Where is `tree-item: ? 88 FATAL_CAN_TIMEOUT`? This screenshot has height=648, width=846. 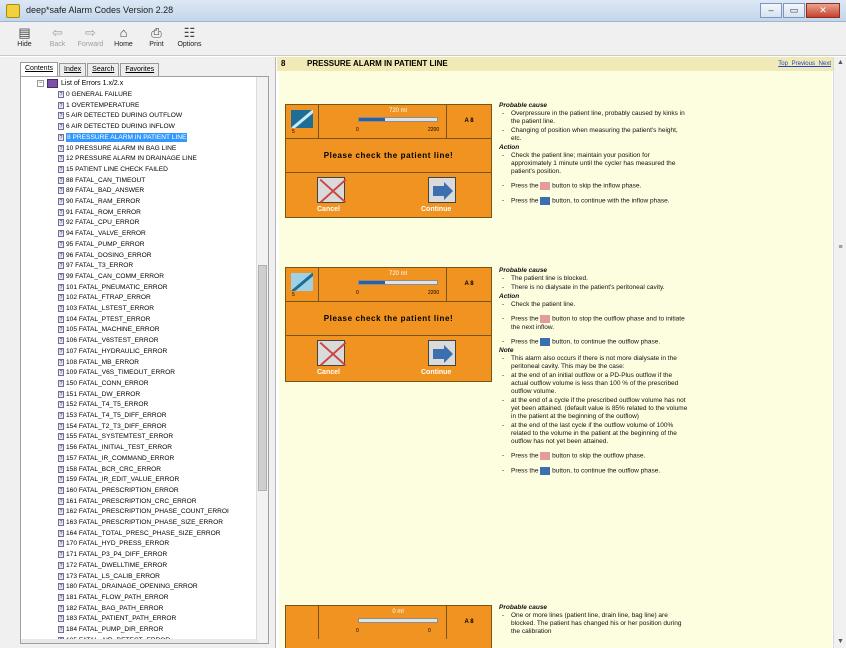
tree-item: ? 88 FATAL_CAN_TIMEOUT is located at coordinates (101, 180).